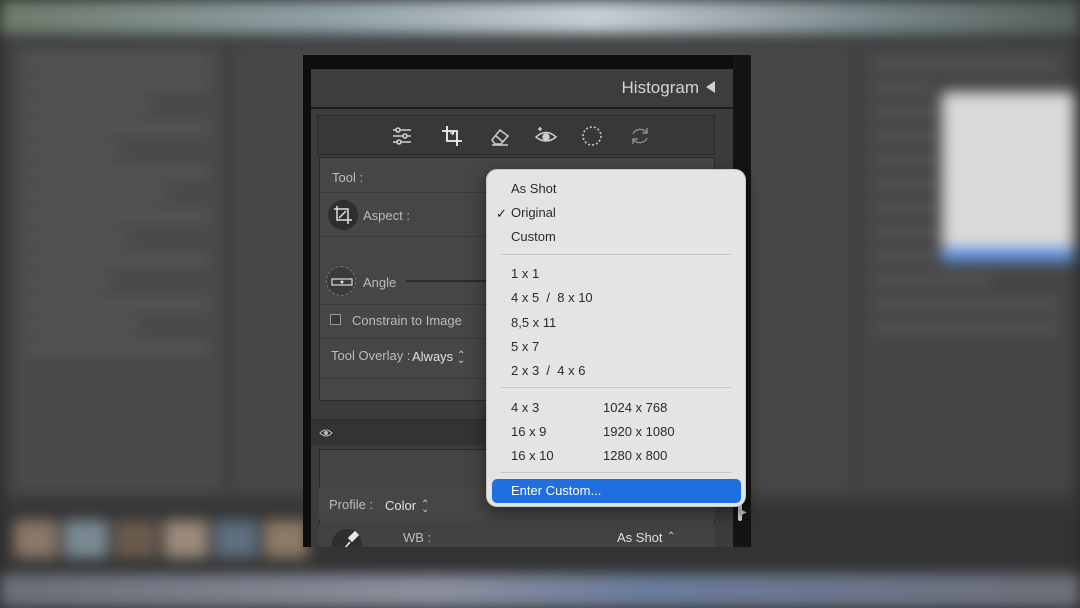 The width and height of the screenshot is (1080, 608). What do you see at coordinates (540, 591) in the screenshot?
I see `dock` at bounding box center [540, 591].